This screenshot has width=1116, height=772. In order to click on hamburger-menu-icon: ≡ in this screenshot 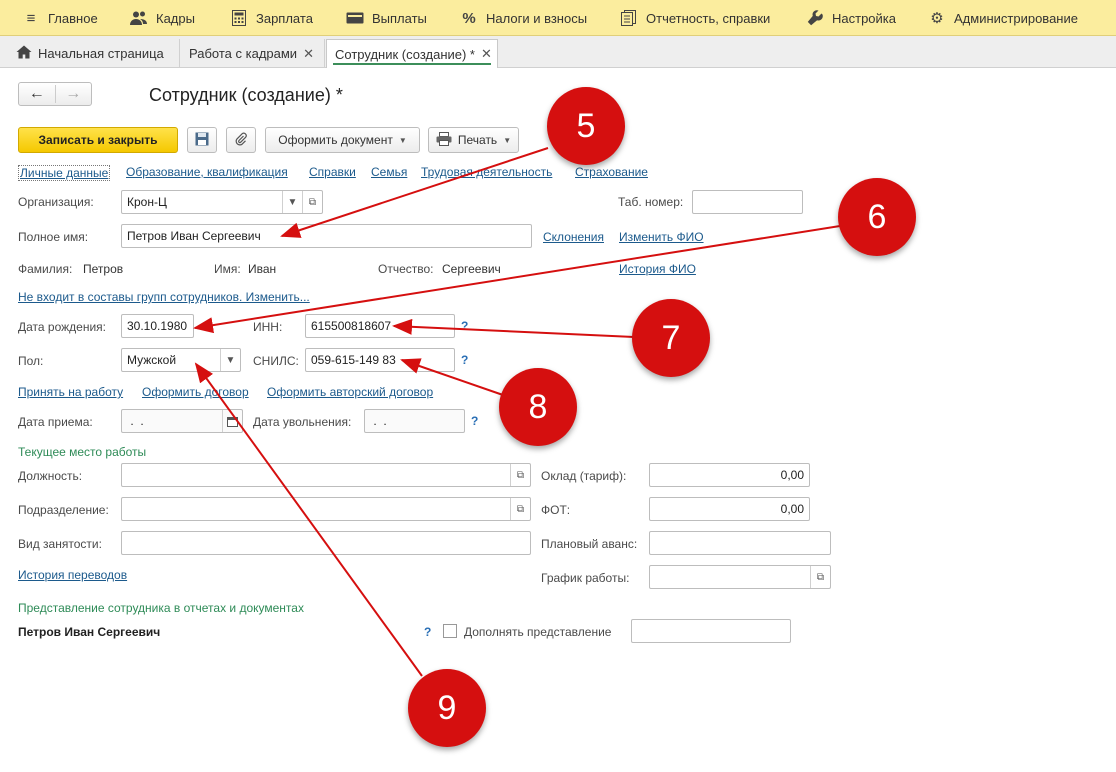, I will do `click(31, 18)`.